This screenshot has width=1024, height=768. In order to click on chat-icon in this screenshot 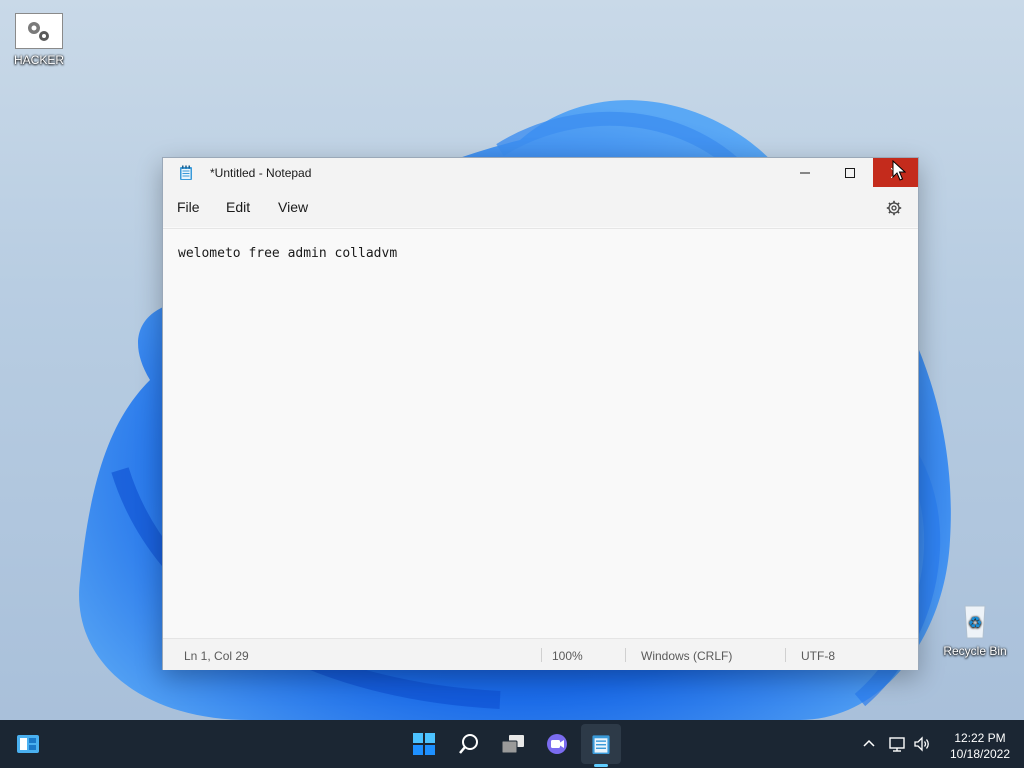, I will do `click(557, 744)`.